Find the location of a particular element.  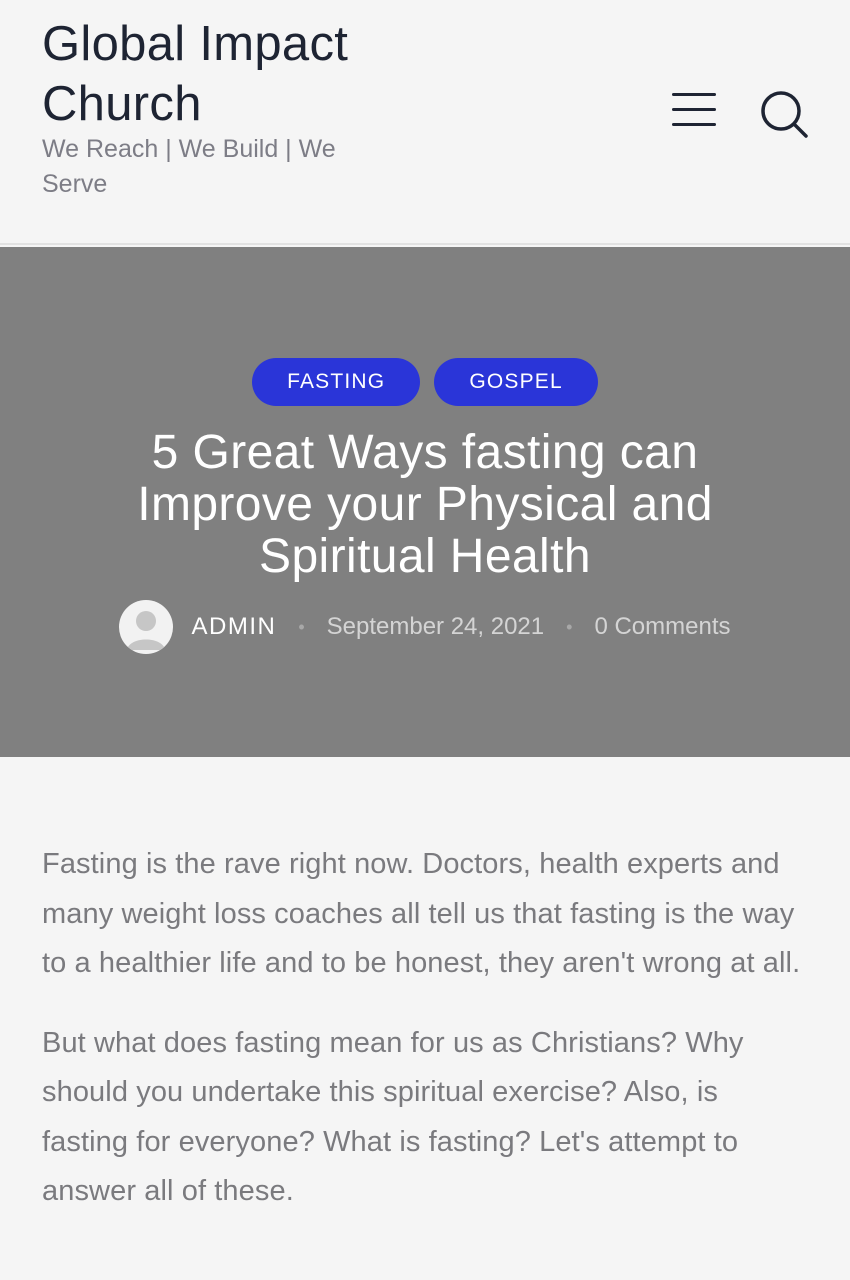

search-icon is located at coordinates (784, 114).